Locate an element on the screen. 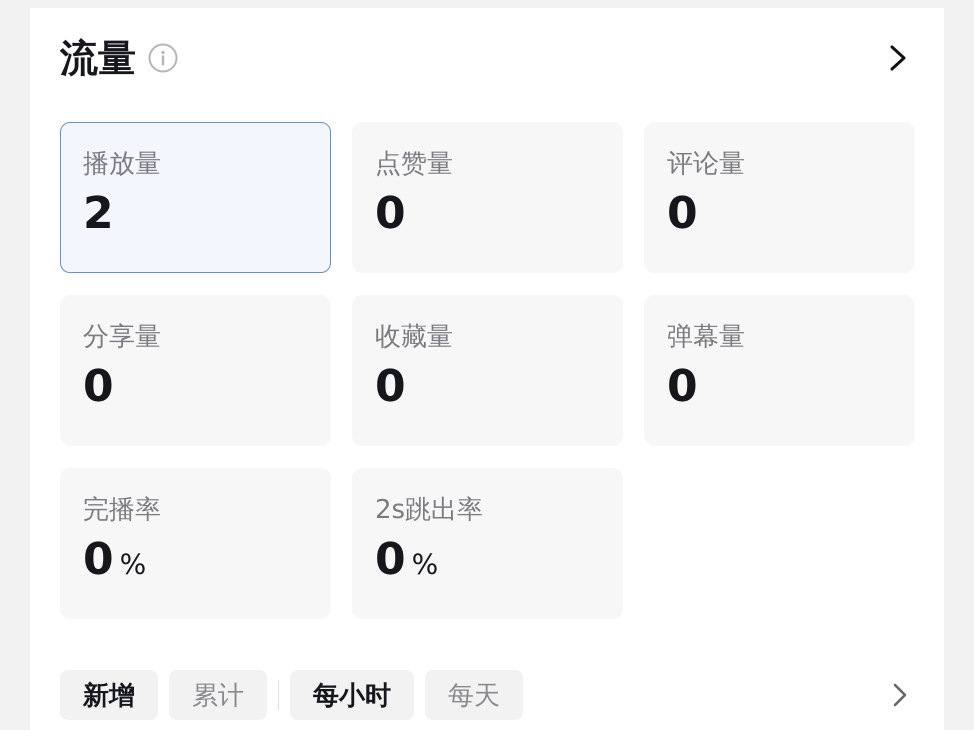 This screenshot has height=730, width=974. metric-value: 2 is located at coordinates (98, 214).